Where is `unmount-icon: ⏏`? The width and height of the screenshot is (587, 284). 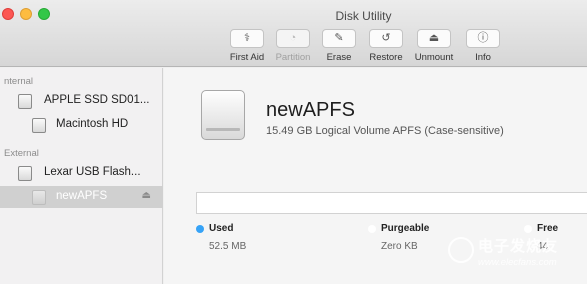 unmount-icon: ⏏ is located at coordinates (434, 38).